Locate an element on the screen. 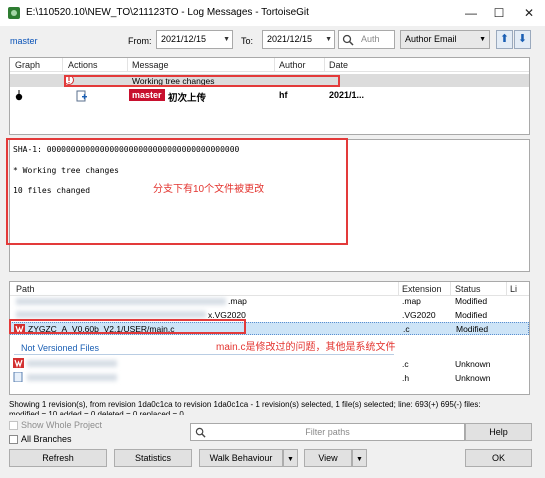 This screenshot has height=478, width=545. file-row: .c Unknown is located at coordinates (269, 363).